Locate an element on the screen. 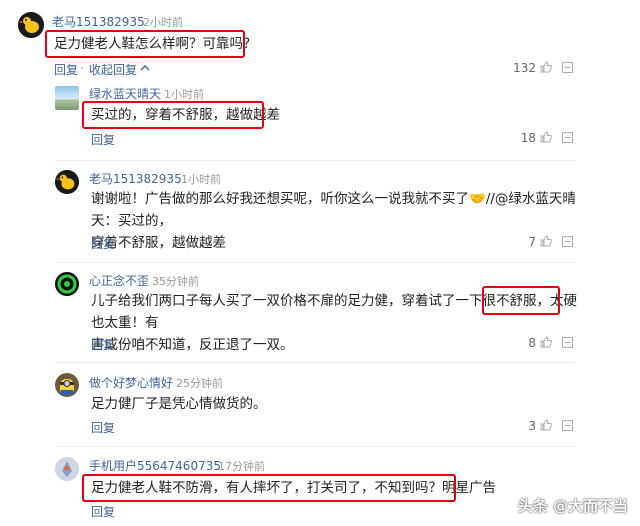 This screenshot has height=526, width=640. reply-text-line1: 谢谢啦！广告做的那么好我还想买呢，听你这么一说我就不买了 is located at coordinates (280, 199).